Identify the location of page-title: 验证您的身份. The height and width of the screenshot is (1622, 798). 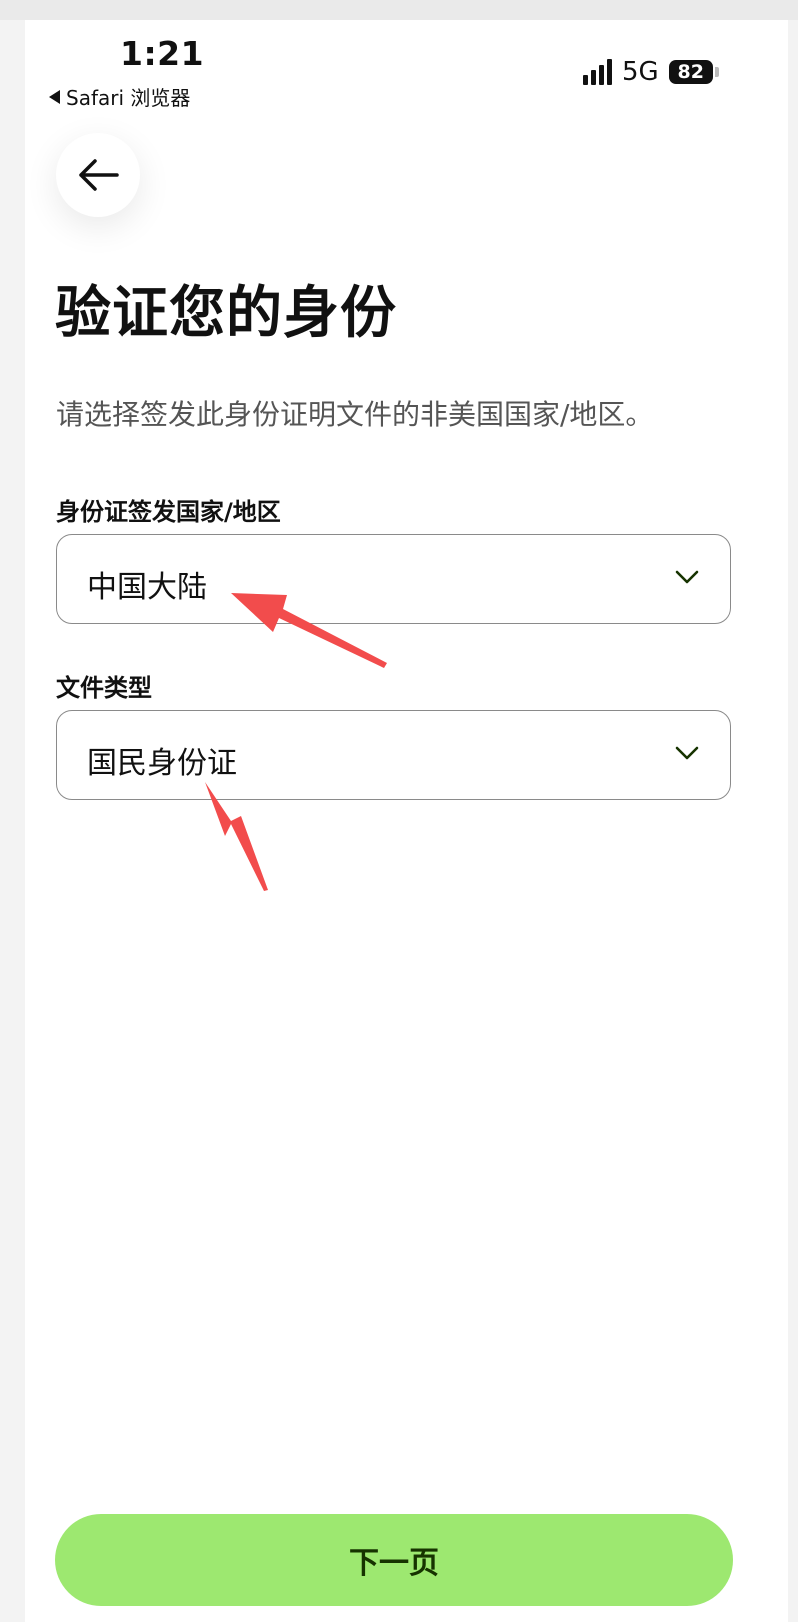
(226, 313).